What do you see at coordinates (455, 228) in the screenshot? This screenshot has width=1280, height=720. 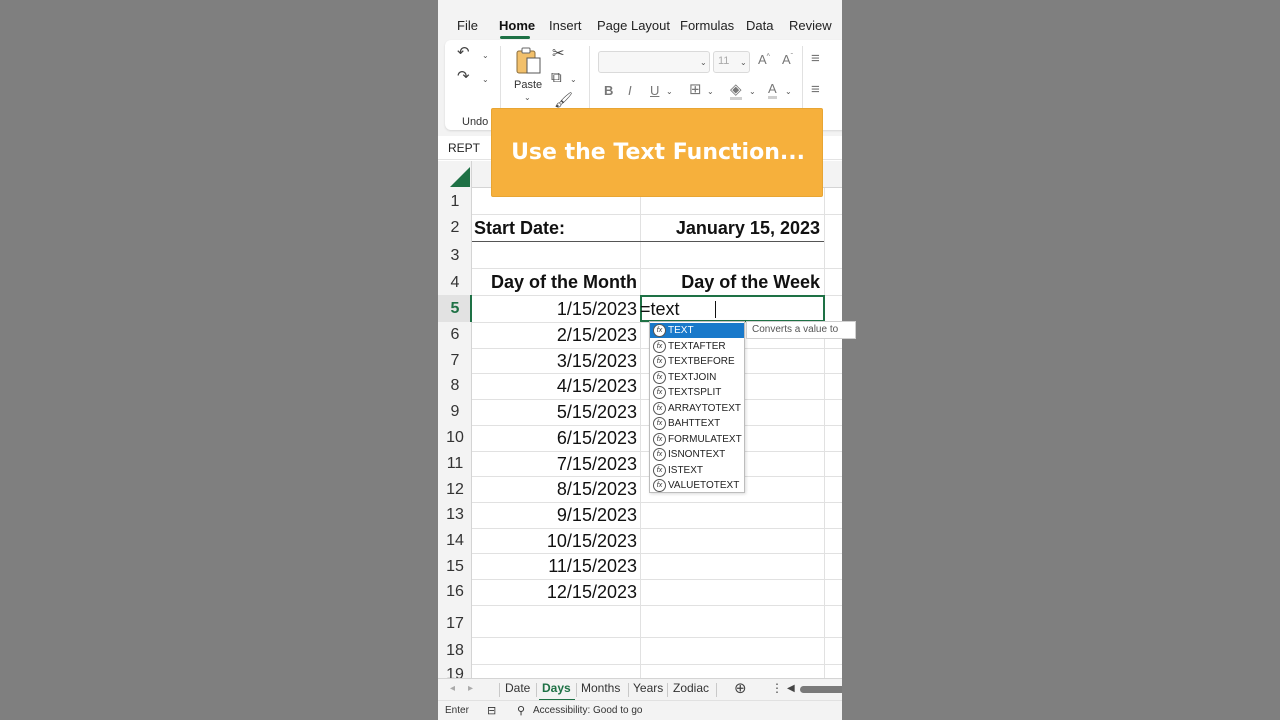 I see `row-number: 2` at bounding box center [455, 228].